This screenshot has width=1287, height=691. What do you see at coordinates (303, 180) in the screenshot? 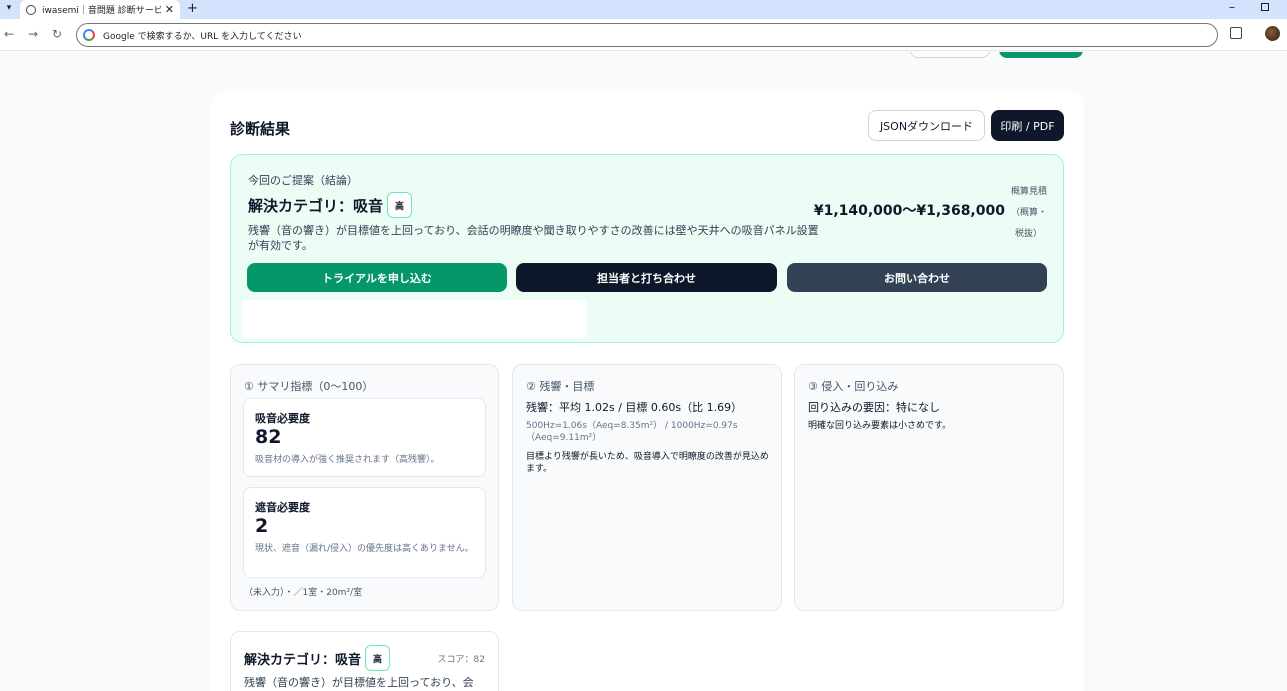
I see `proposal-kicker: 今回のご提案（結論）` at bounding box center [303, 180].